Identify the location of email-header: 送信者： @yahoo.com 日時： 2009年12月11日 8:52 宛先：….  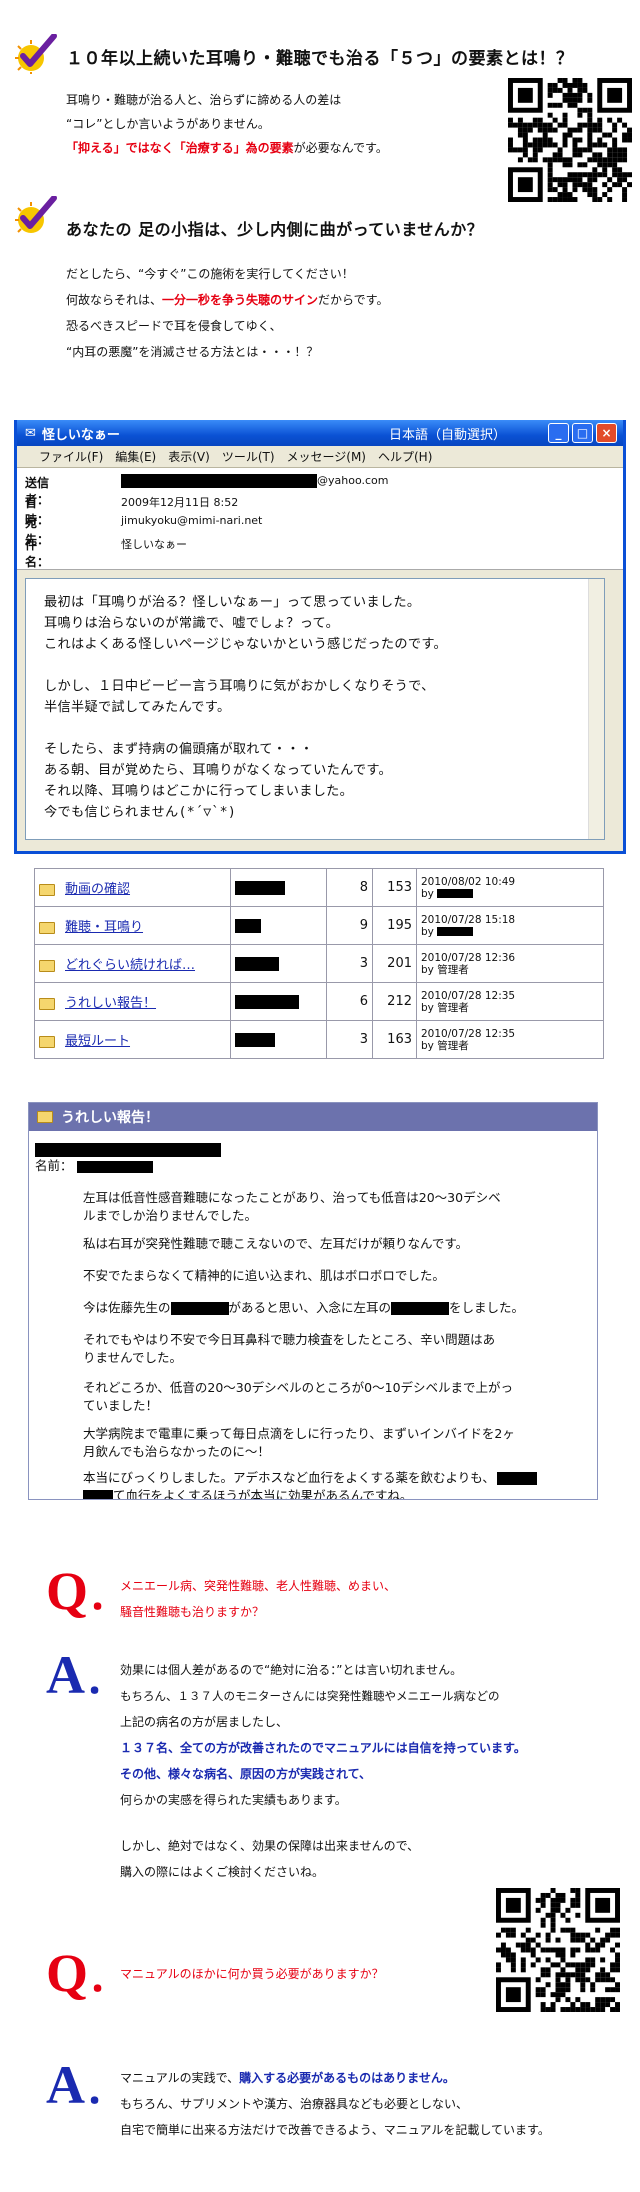
(320, 519).